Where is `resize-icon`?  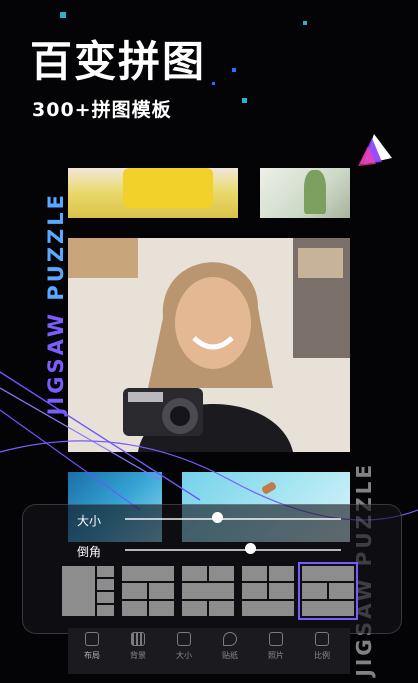 resize-icon is located at coordinates (184, 639).